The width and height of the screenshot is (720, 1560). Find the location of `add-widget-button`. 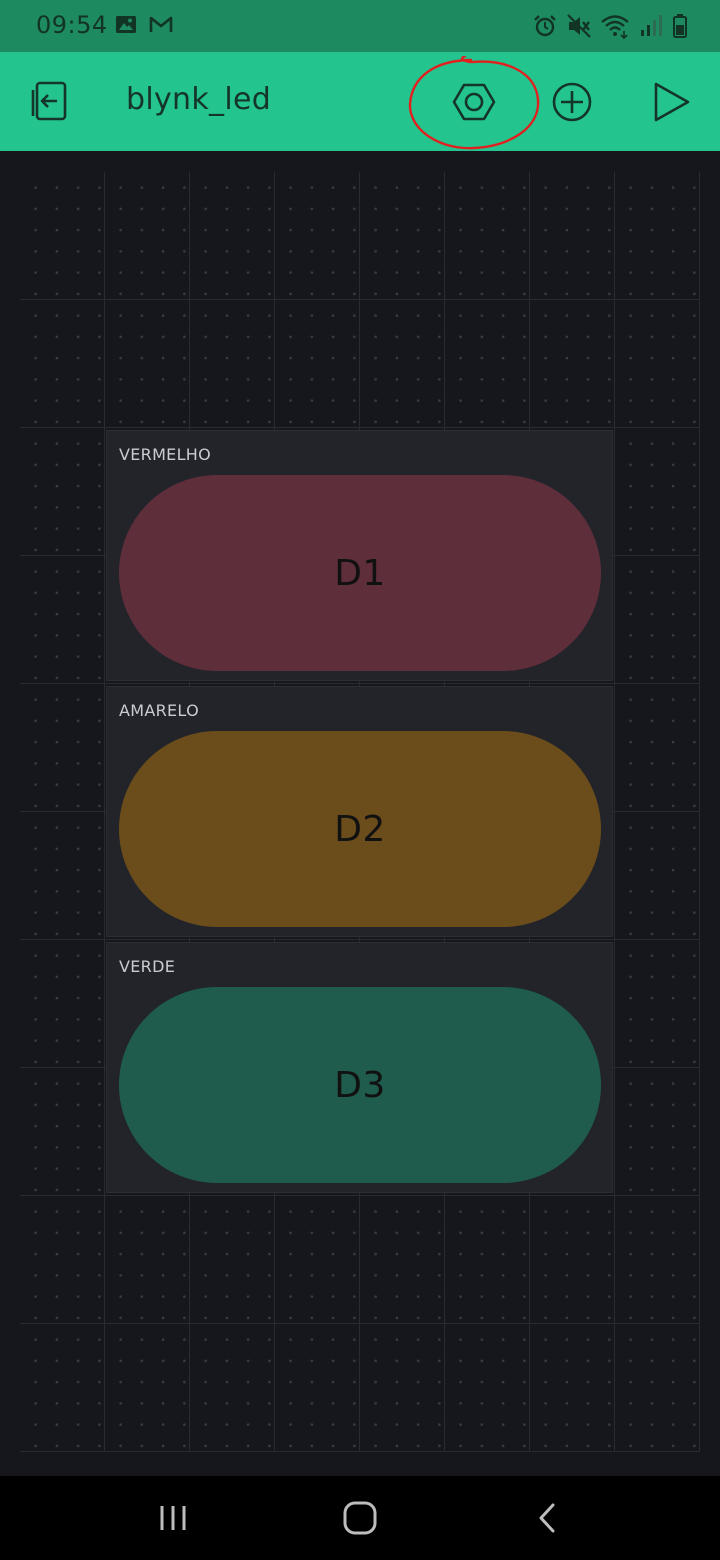

add-widget-button is located at coordinates (572, 102).